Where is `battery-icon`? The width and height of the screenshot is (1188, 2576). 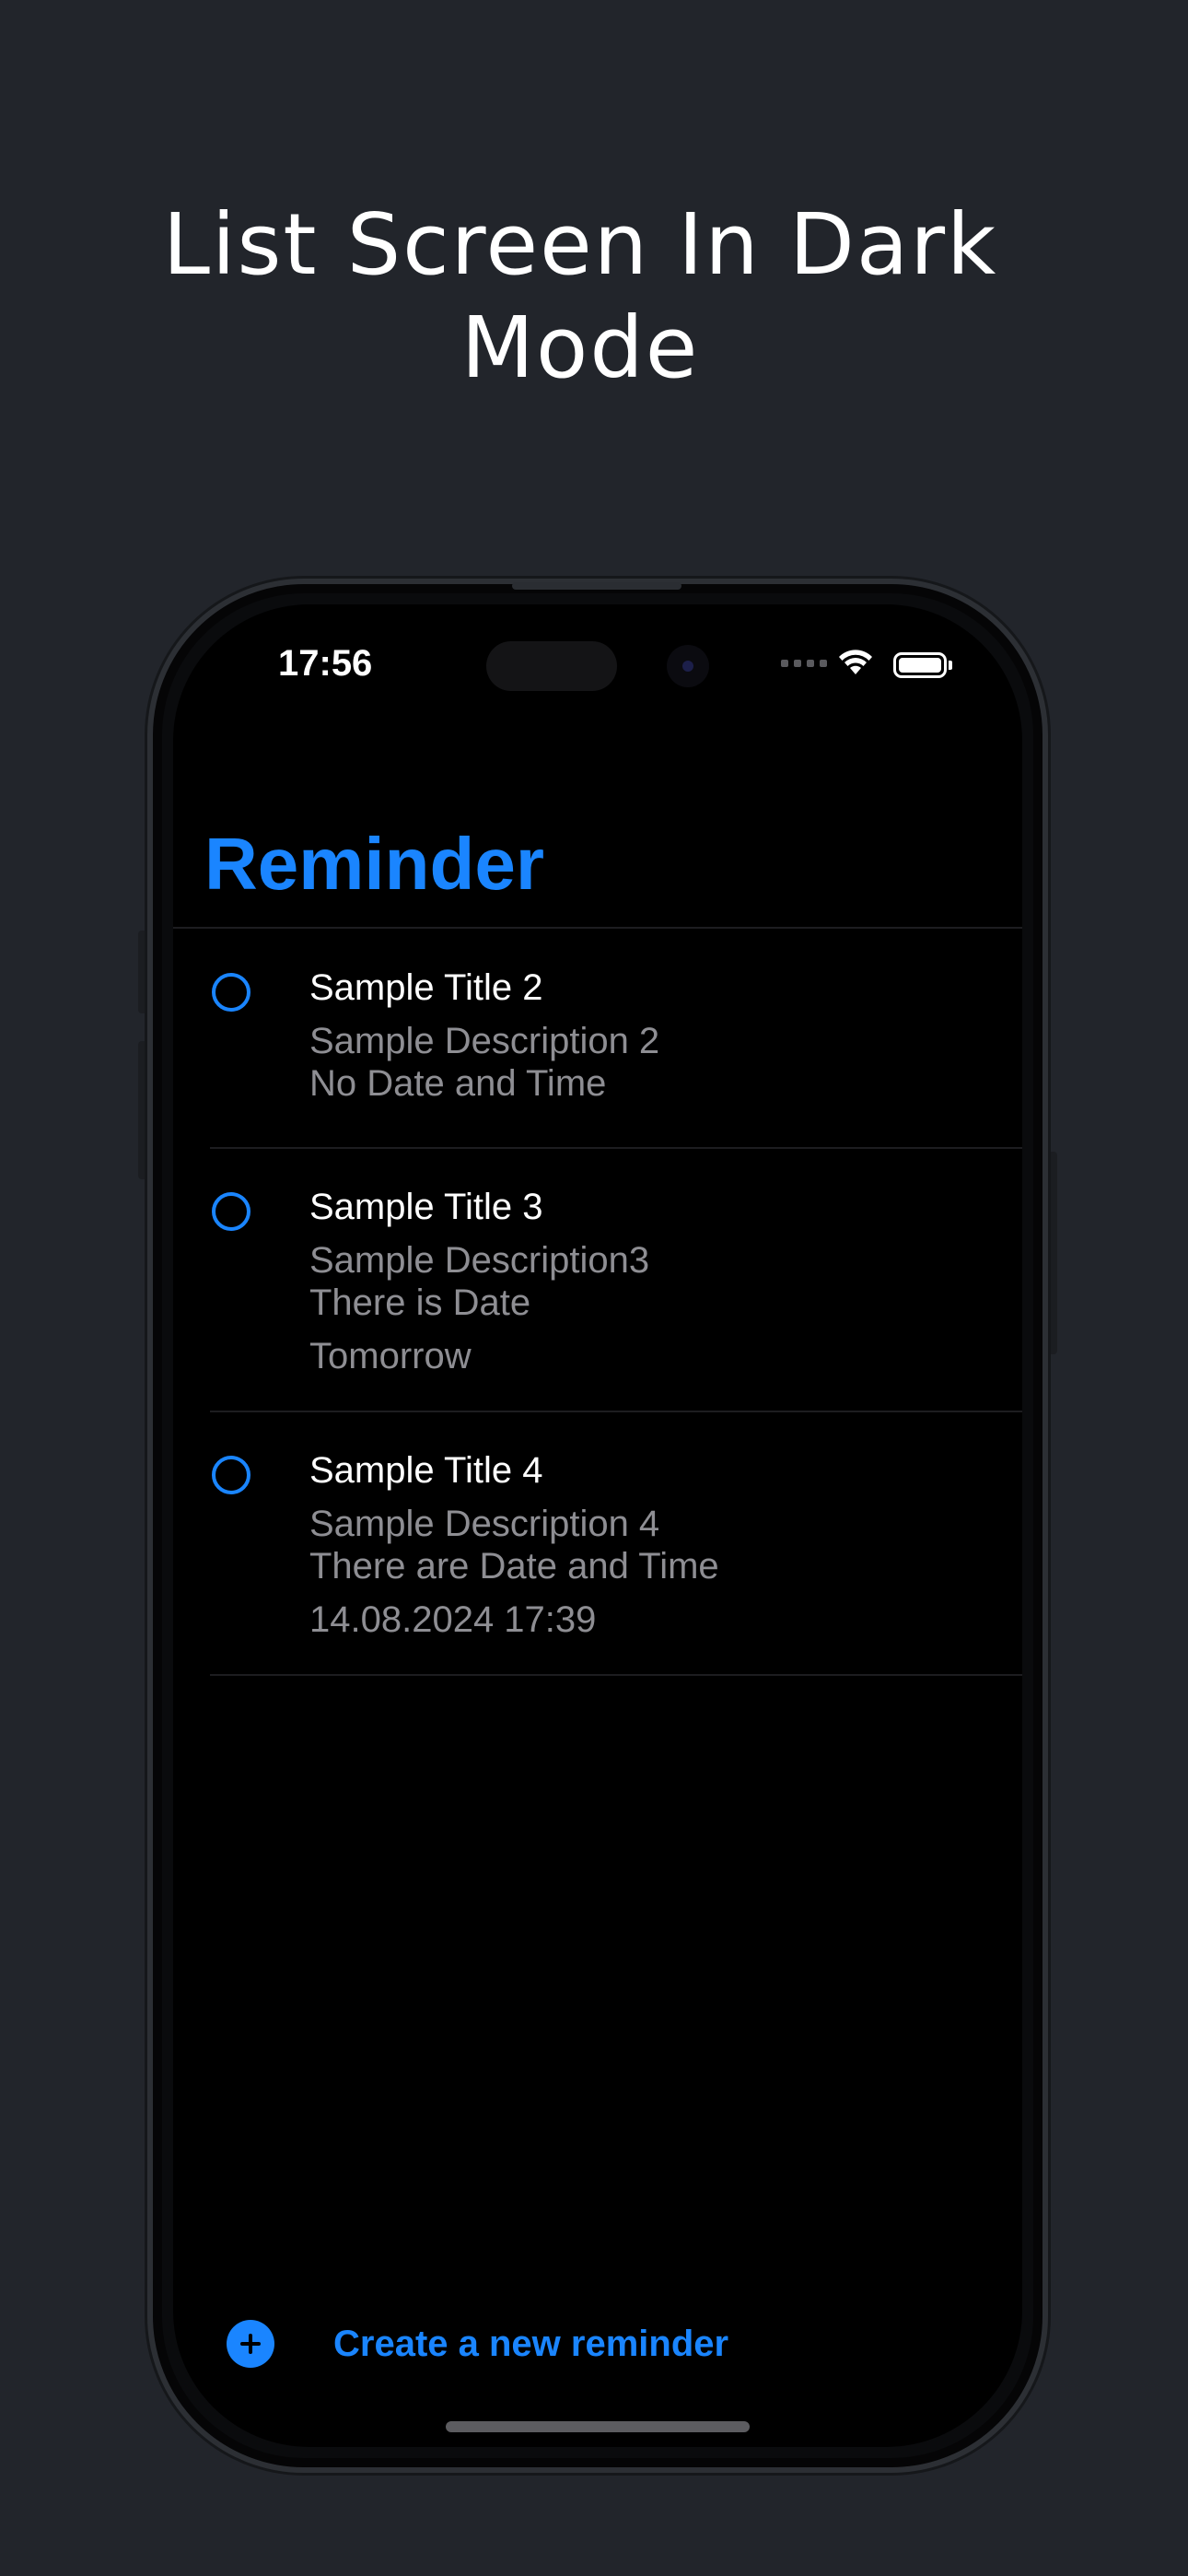 battery-icon is located at coordinates (922, 665).